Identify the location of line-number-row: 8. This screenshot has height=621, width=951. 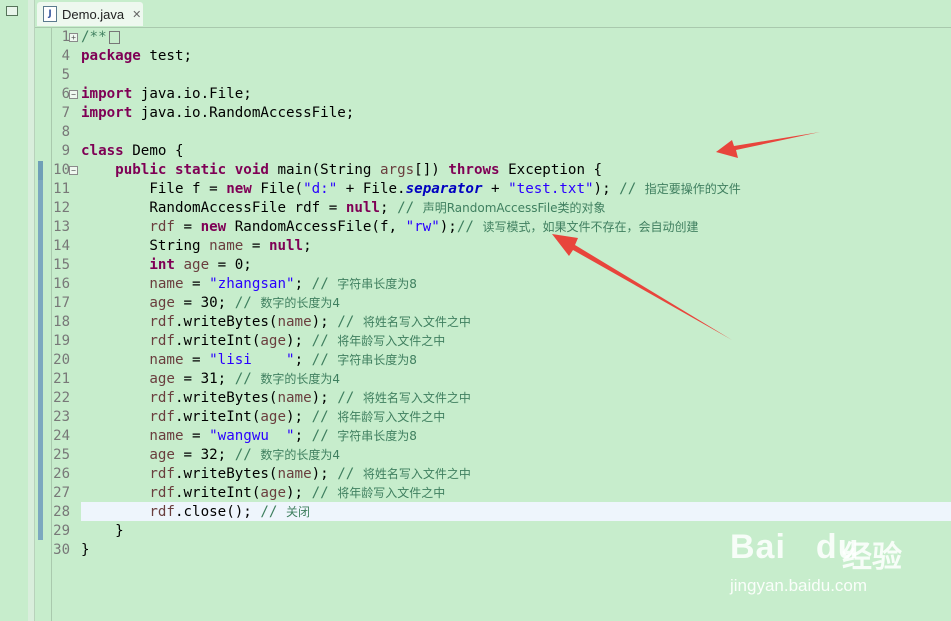
(65, 132).